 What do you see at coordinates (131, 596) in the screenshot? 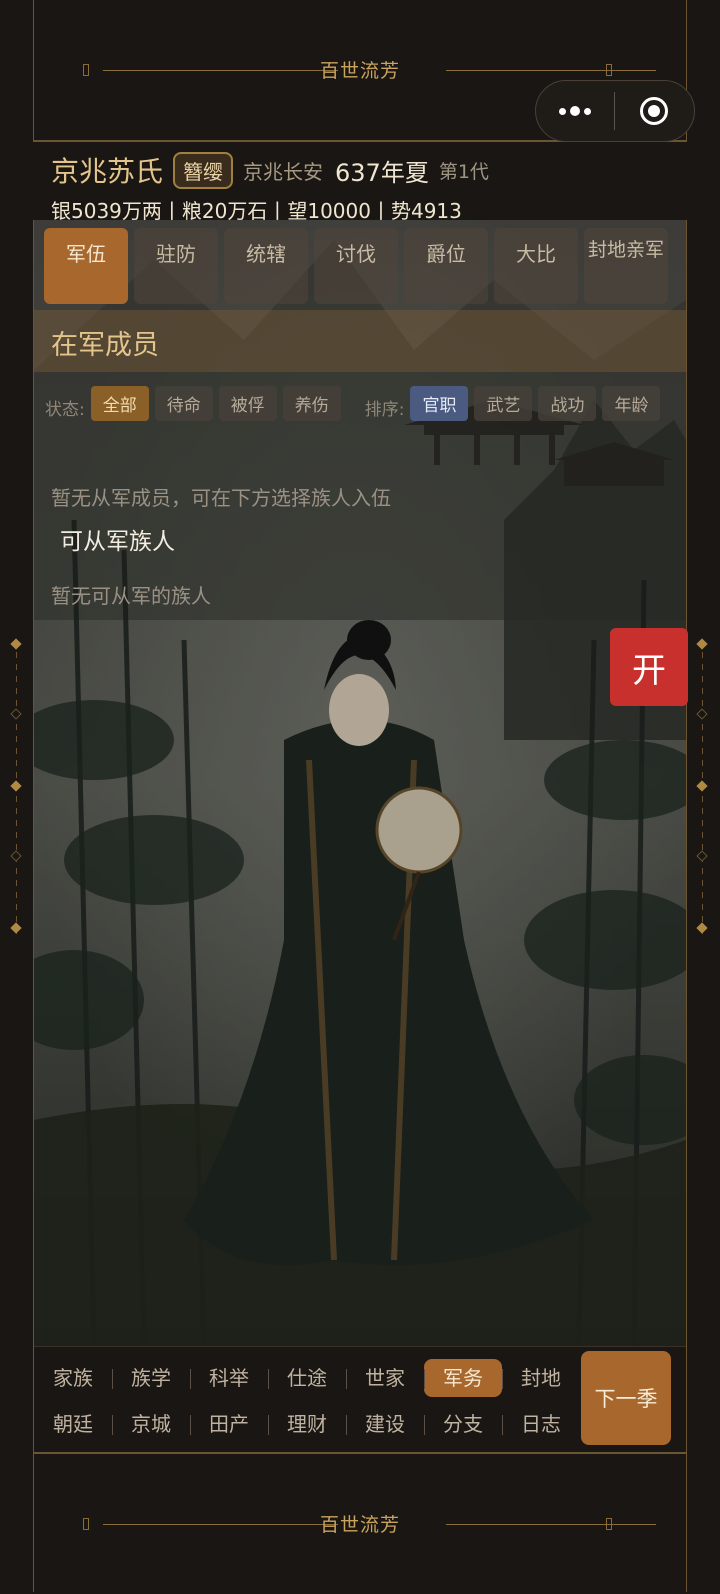
I see `empty-available-text: 暂无可从军的族人` at bounding box center [131, 596].